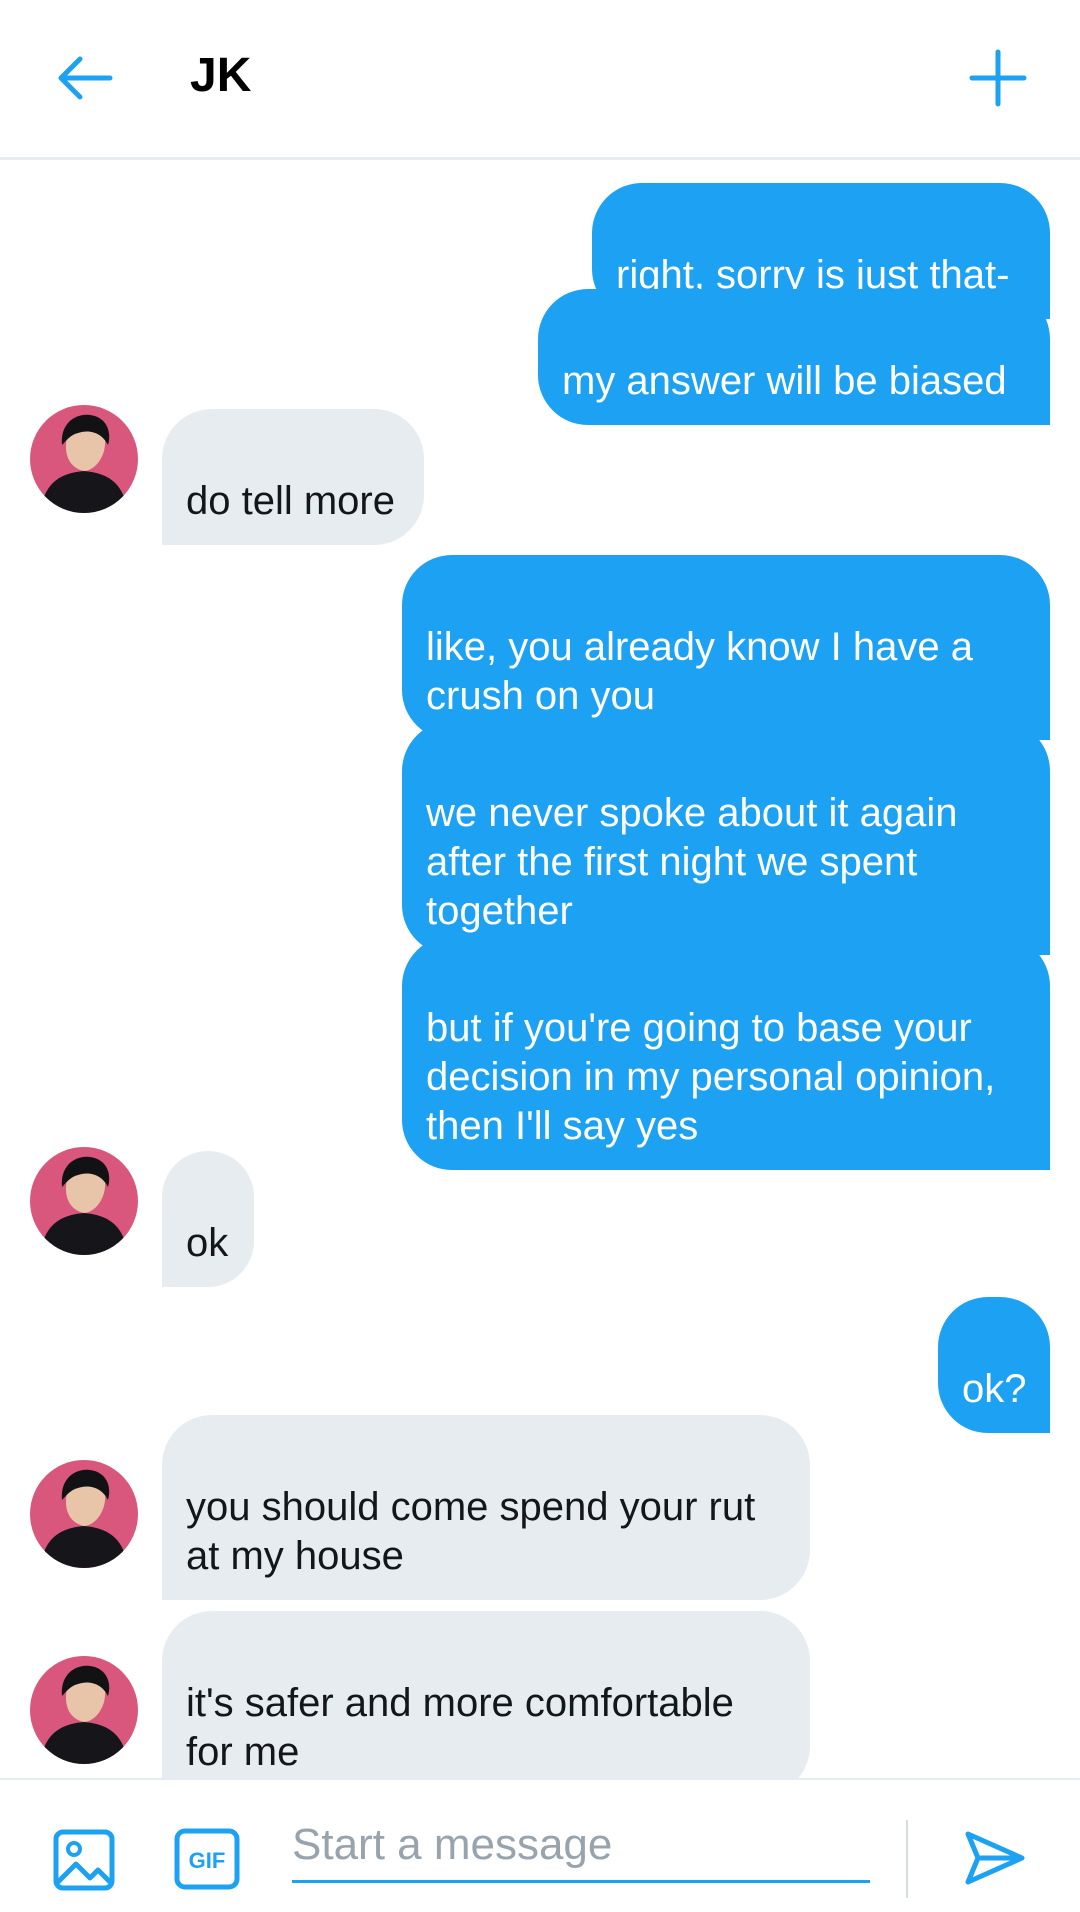 This screenshot has height=1912, width=1080. I want to click on composer-divider, so click(907, 1859).